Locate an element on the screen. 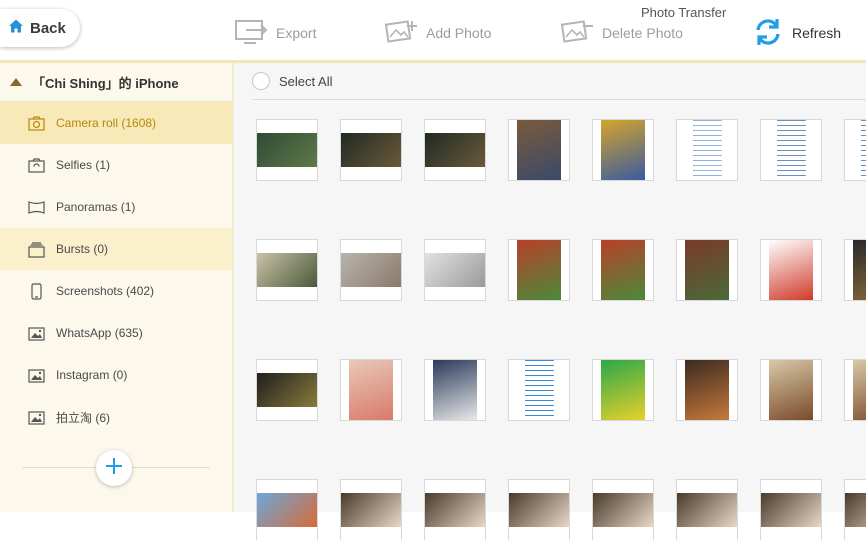 This screenshot has width=866, height=540. delete-photo-icon is located at coordinates (577, 33).